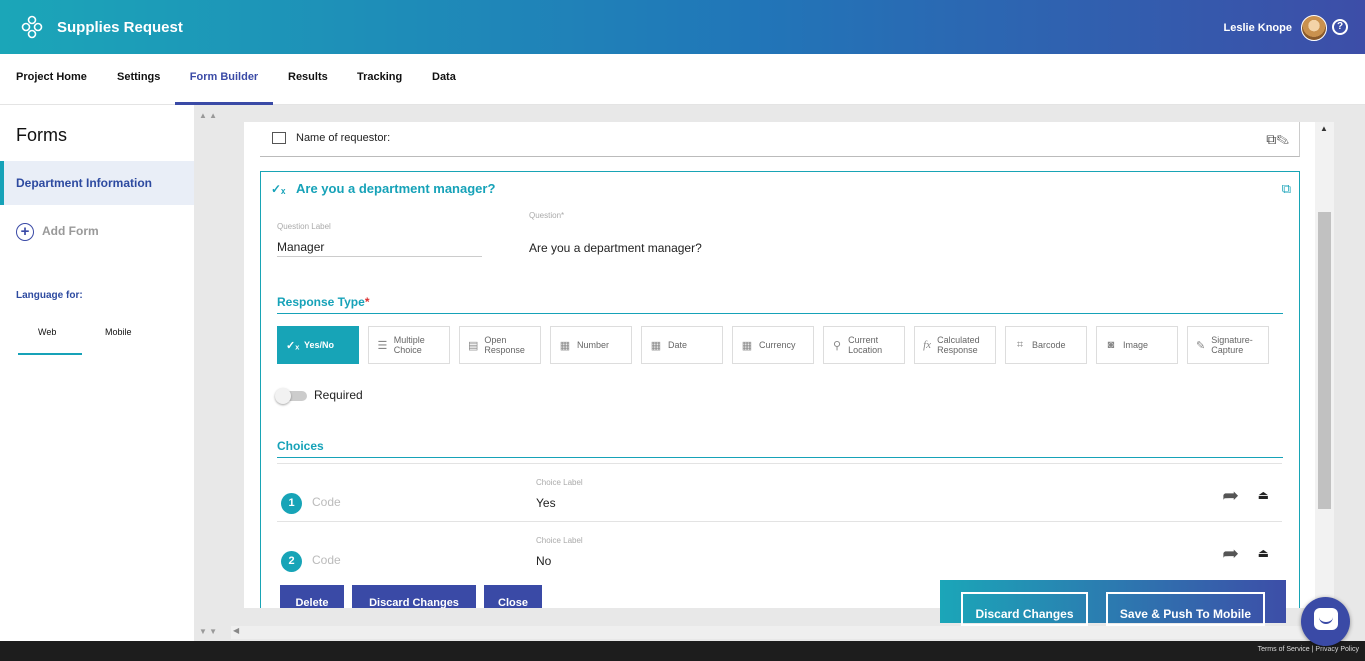  I want to click on response-type-label: Number, so click(593, 345).